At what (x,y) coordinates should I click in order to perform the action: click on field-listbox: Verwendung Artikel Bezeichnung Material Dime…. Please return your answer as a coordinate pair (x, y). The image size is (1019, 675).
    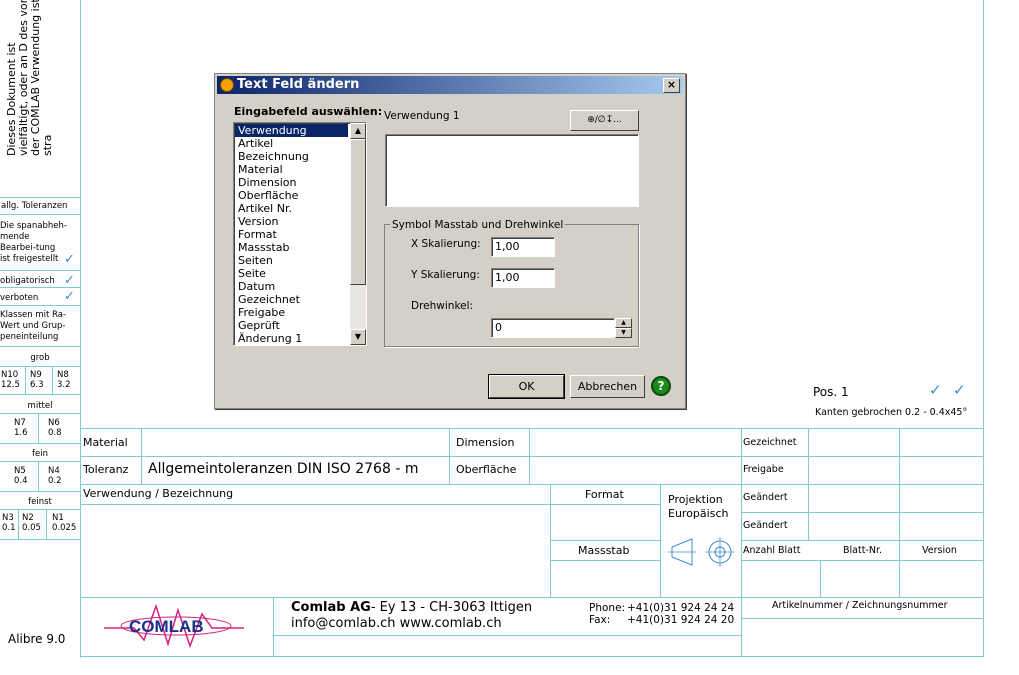
    Looking at the image, I should click on (300, 234).